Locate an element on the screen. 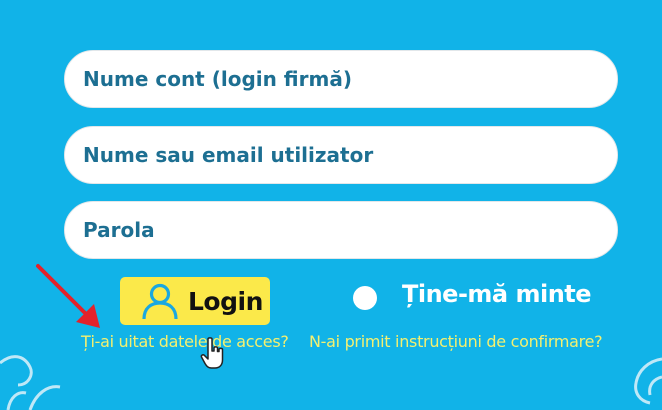  decorative-lineart-left is located at coordinates (30, 382).